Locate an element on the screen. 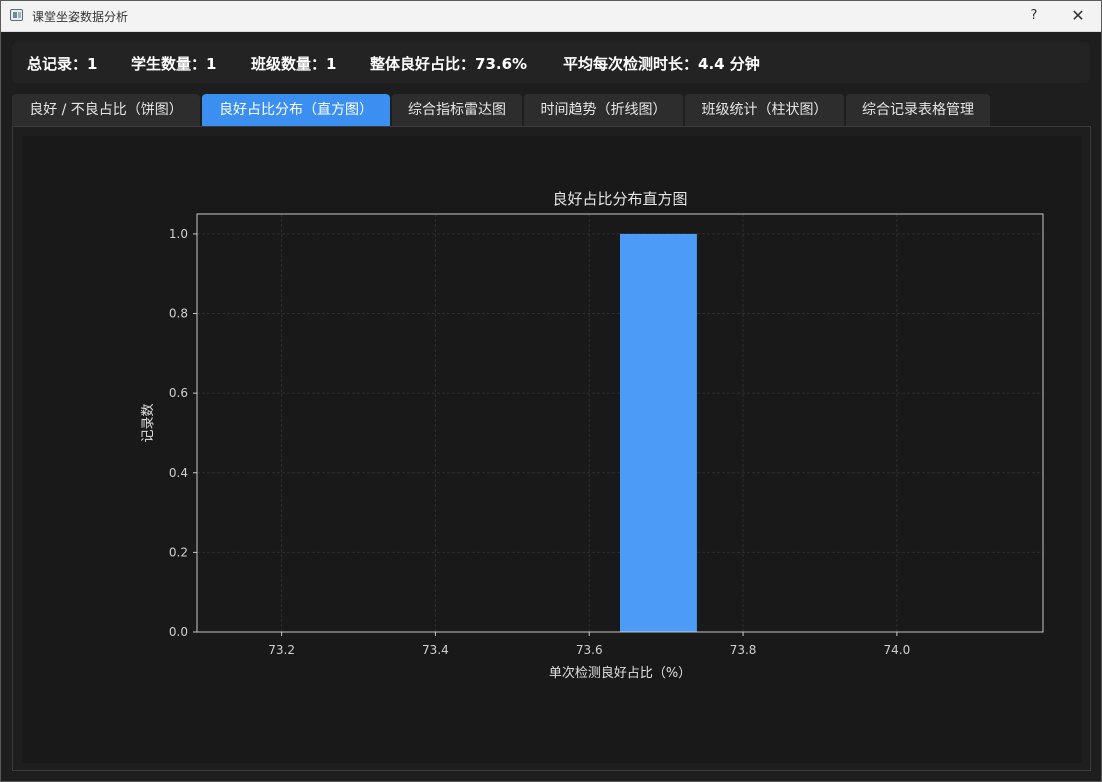 The image size is (1102, 782). y-tick-label: 0.8 is located at coordinates (178, 314).